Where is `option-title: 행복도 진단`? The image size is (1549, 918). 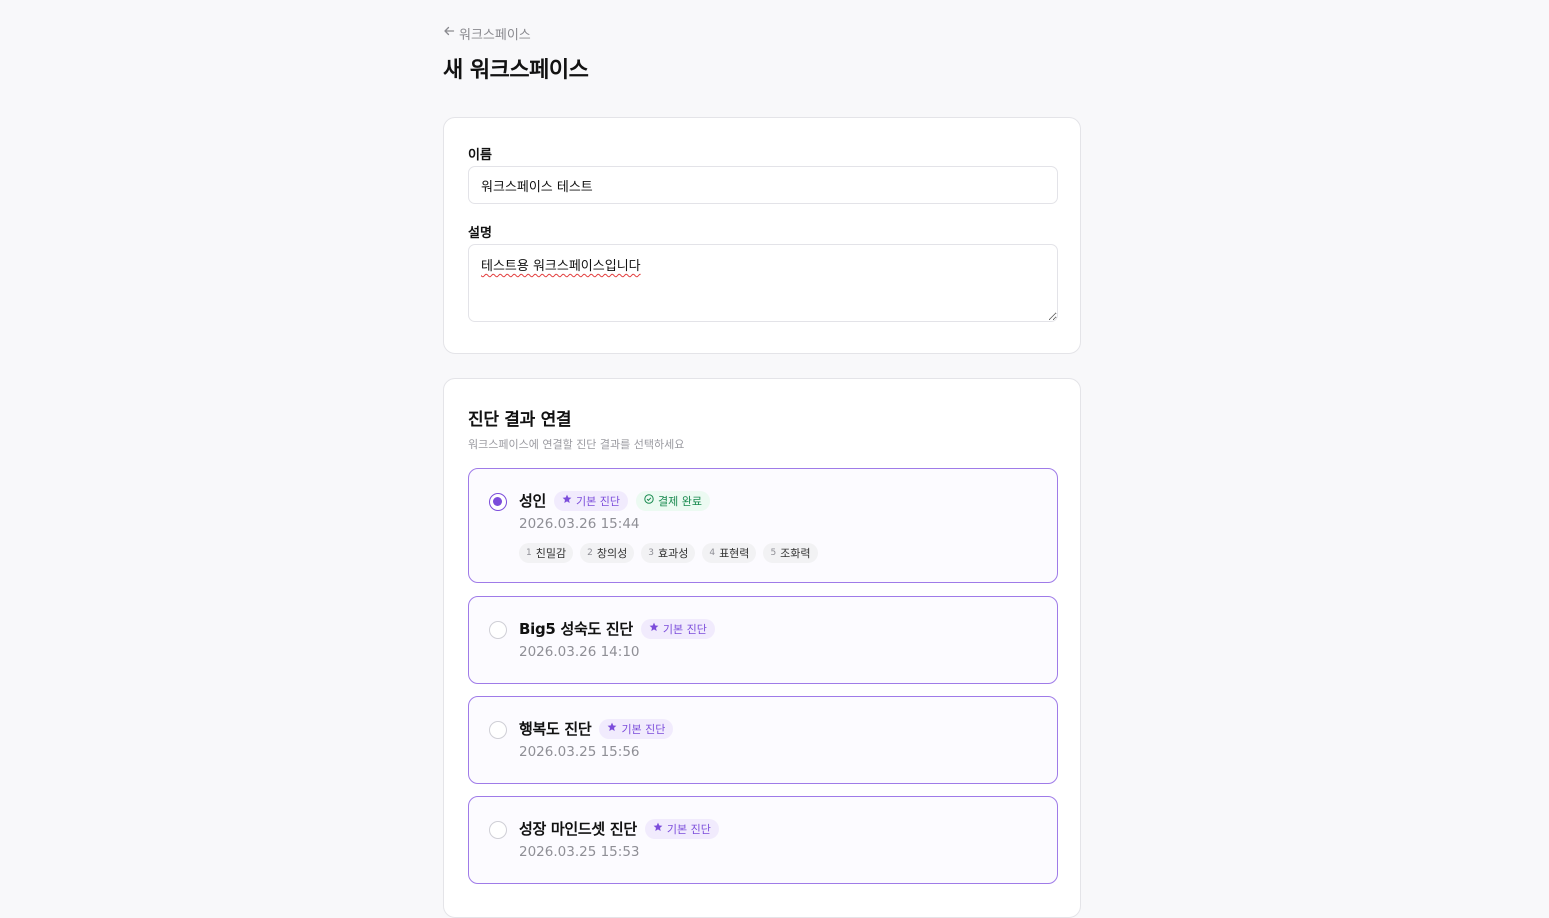 option-title: 행복도 진단 is located at coordinates (555, 729).